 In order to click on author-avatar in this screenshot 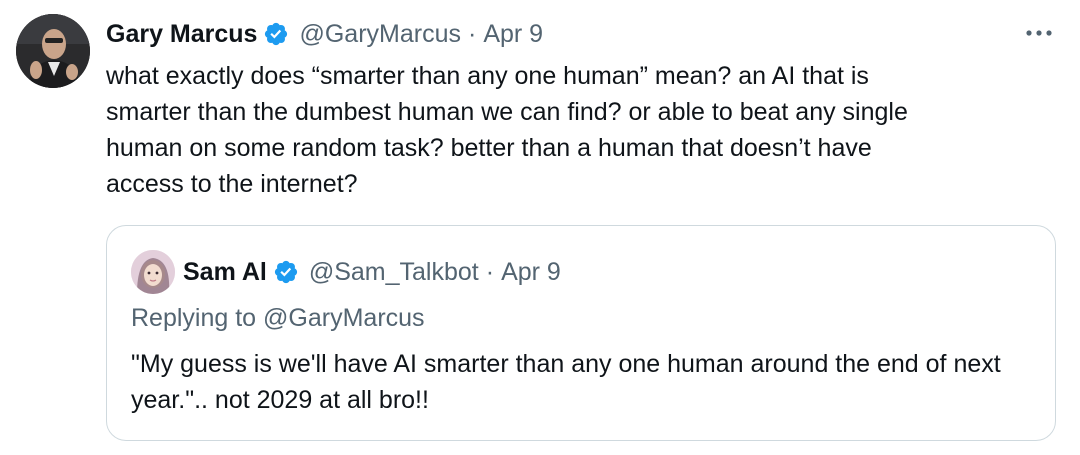, I will do `click(53, 51)`.